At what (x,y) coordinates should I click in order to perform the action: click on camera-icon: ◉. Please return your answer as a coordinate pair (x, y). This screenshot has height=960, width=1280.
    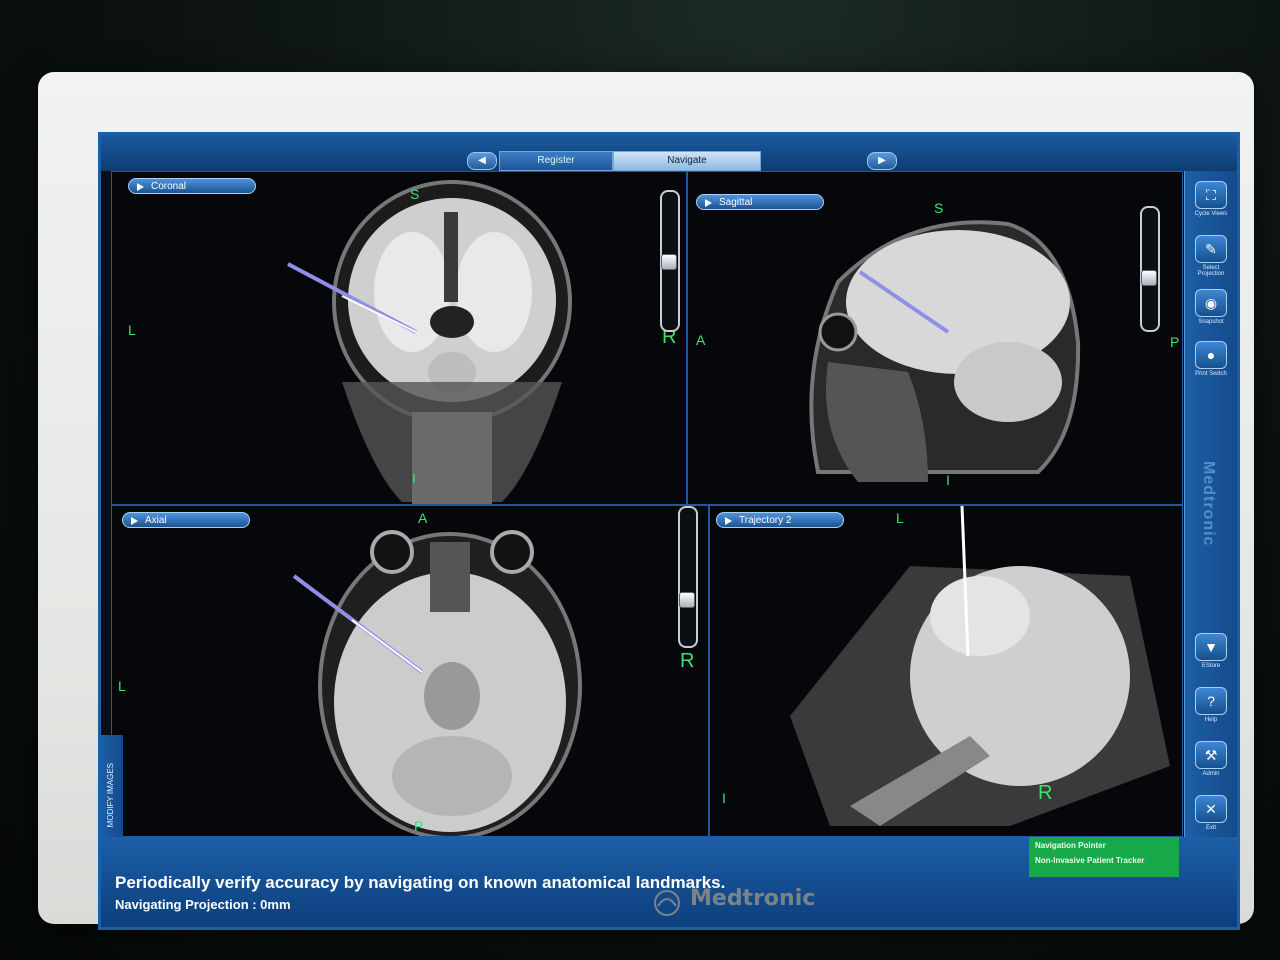
    Looking at the image, I should click on (1211, 303).